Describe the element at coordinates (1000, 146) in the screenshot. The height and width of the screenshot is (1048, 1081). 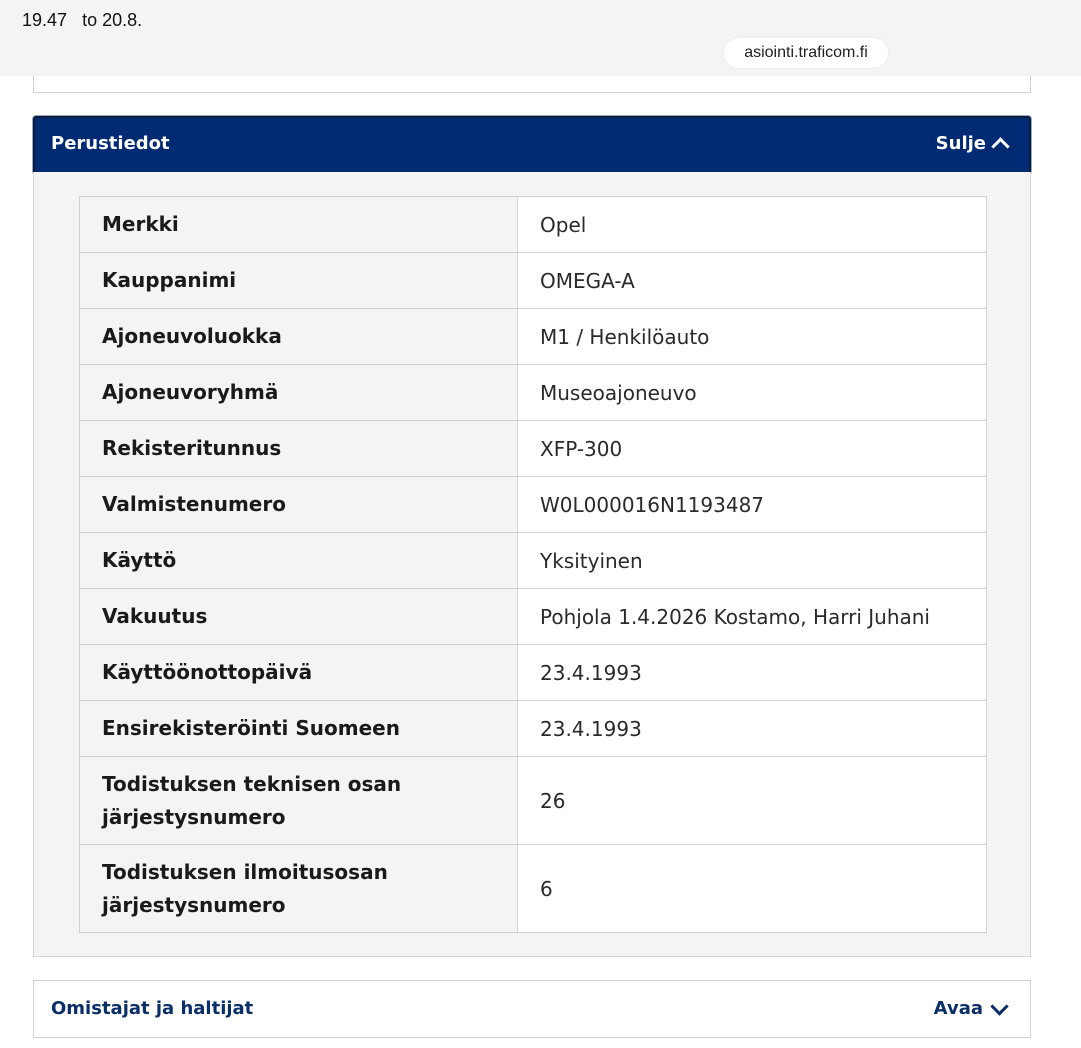
I see `chevron-up-icon` at that location.